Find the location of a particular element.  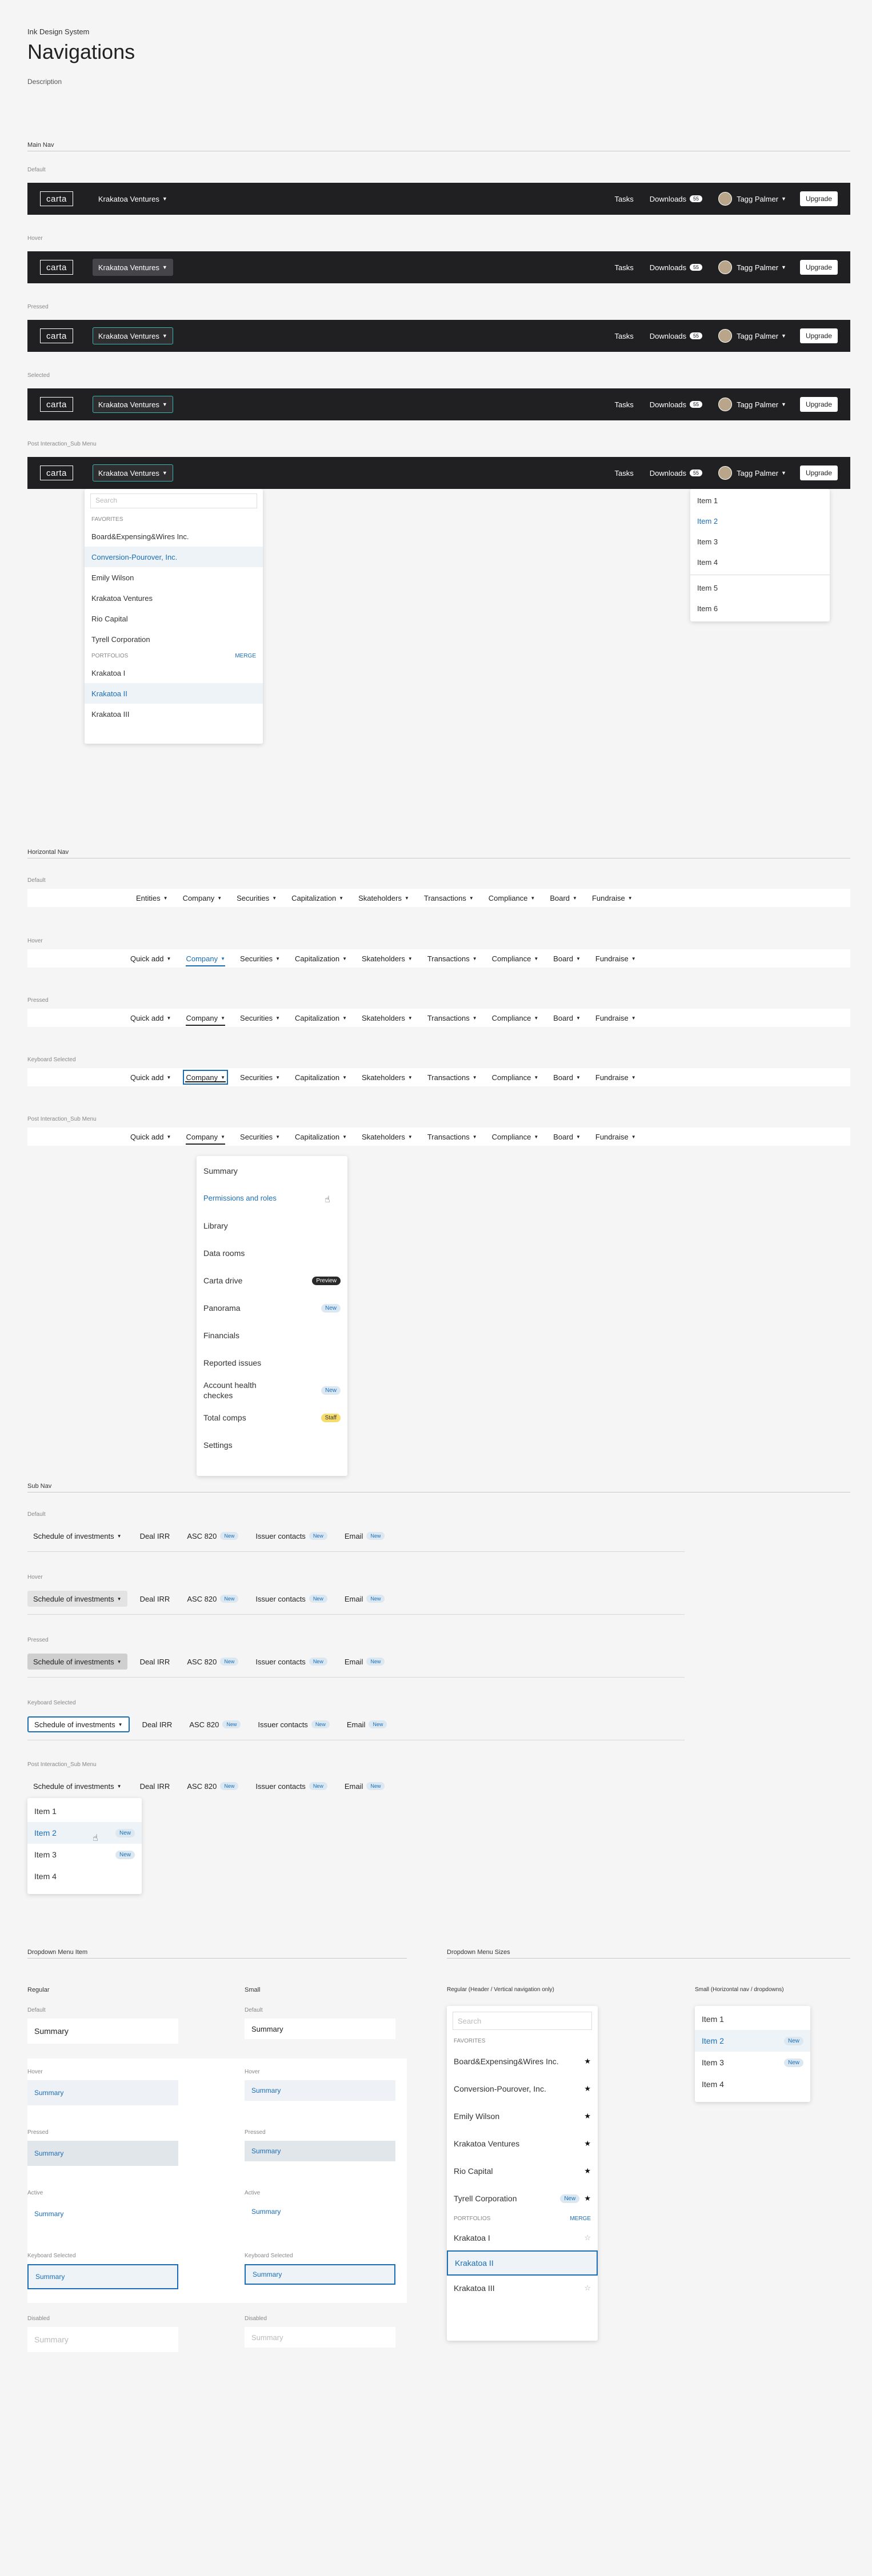

company-menu-item: Settings is located at coordinates (272, 1445).